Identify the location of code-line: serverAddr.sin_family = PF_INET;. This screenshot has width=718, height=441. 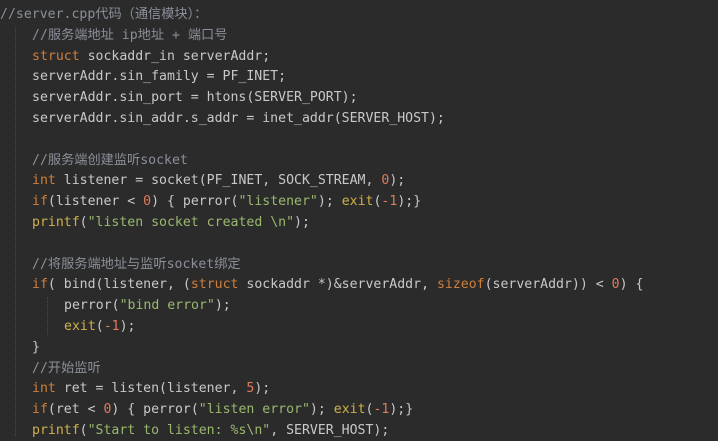
(159, 77).